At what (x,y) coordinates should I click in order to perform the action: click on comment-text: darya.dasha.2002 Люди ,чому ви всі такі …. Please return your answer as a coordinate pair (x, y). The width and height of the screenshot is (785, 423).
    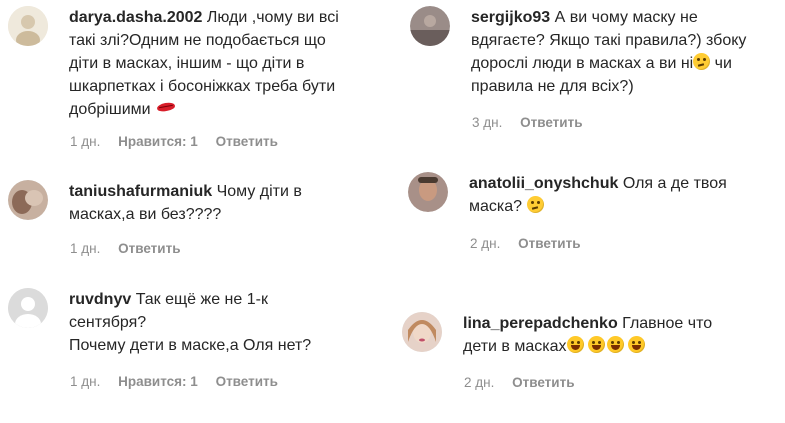
    Looking at the image, I should click on (229, 63).